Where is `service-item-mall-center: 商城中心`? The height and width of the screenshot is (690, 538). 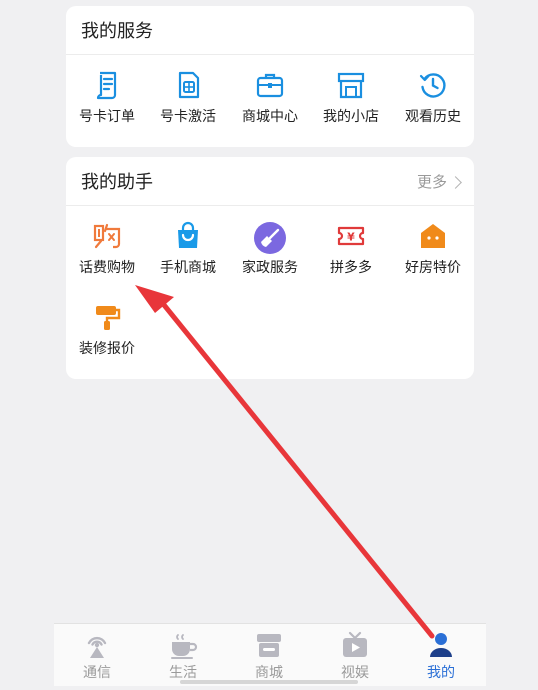
service-item-mall-center: 商城中心 is located at coordinates (270, 105).